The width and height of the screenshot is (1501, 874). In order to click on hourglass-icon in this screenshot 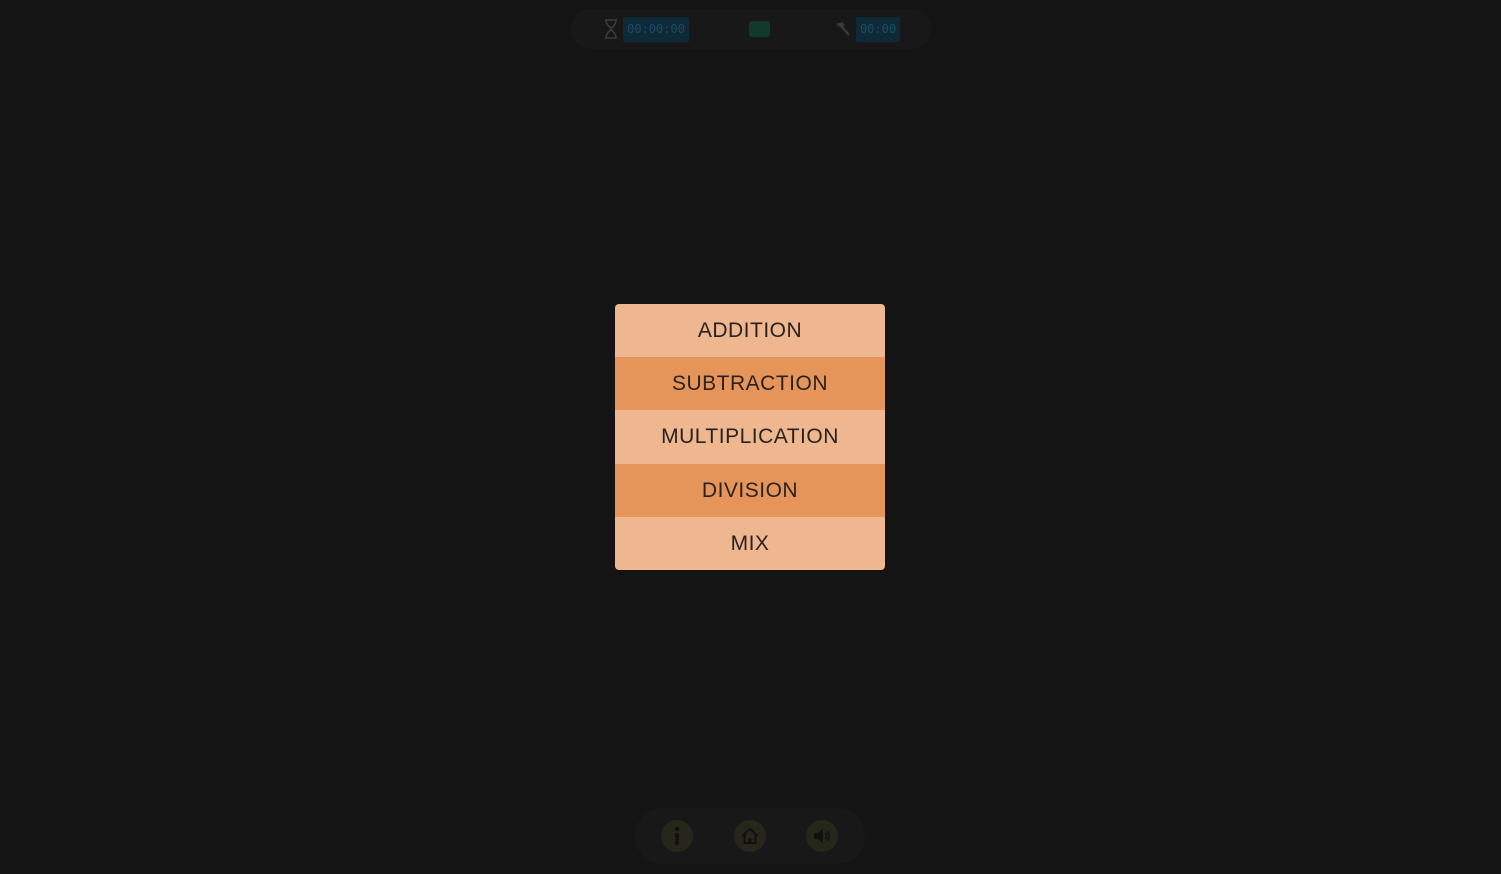, I will do `click(611, 29)`.